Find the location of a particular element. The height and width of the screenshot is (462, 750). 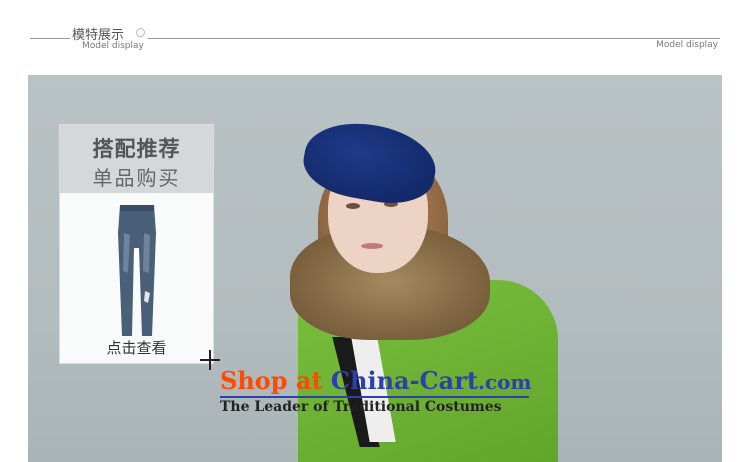

model-eye-left is located at coordinates (353, 206).